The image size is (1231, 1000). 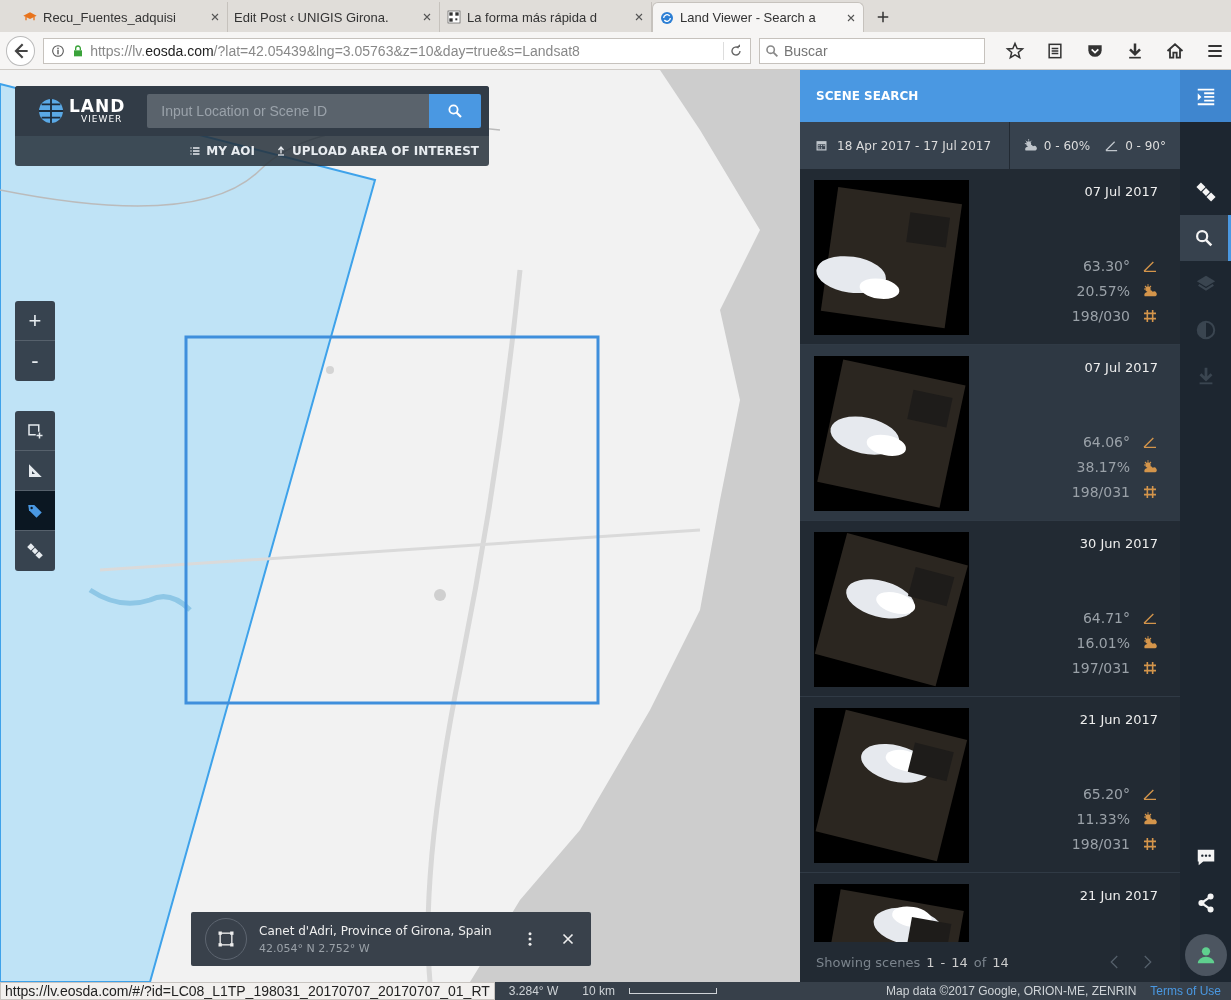 What do you see at coordinates (97, 106) in the screenshot?
I see `logo-text: LAND` at bounding box center [97, 106].